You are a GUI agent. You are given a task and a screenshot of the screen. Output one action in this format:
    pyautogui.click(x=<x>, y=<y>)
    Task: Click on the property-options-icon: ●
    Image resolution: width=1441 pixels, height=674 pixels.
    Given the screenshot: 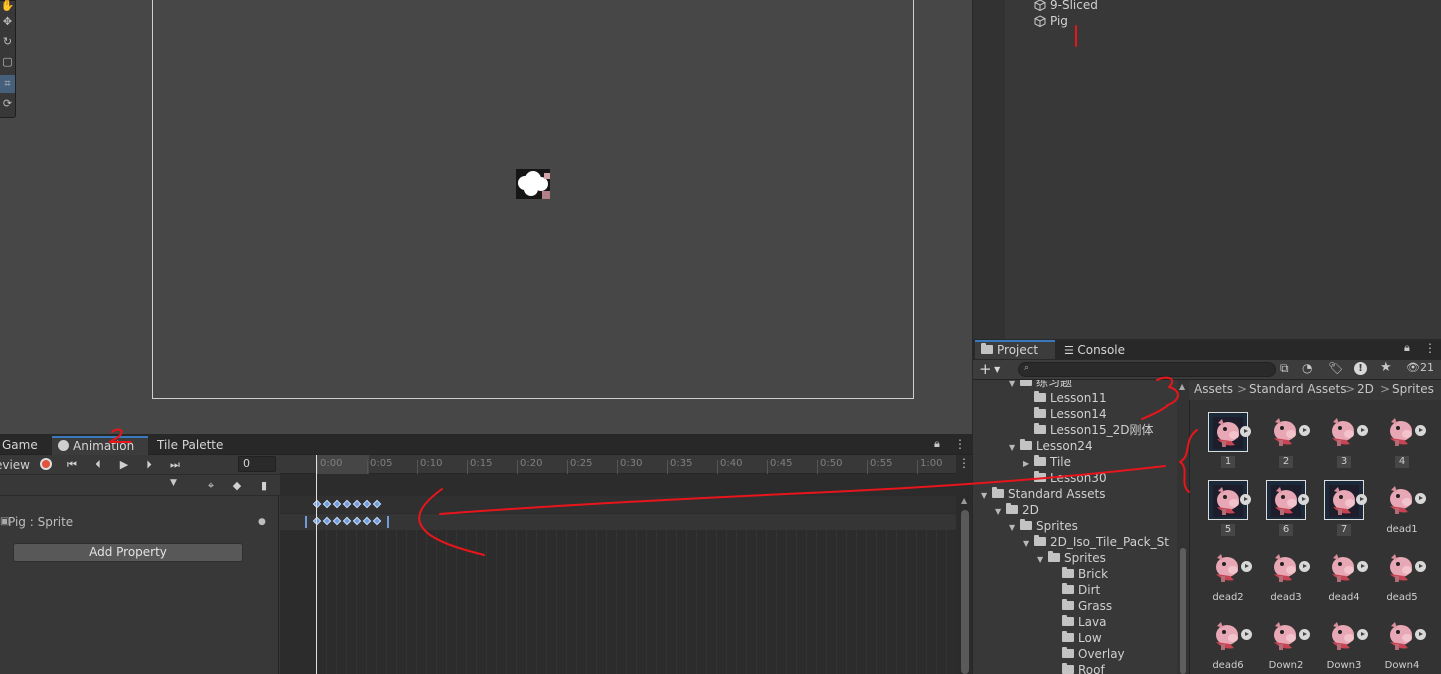 What is the action you would take?
    pyautogui.click(x=262, y=522)
    